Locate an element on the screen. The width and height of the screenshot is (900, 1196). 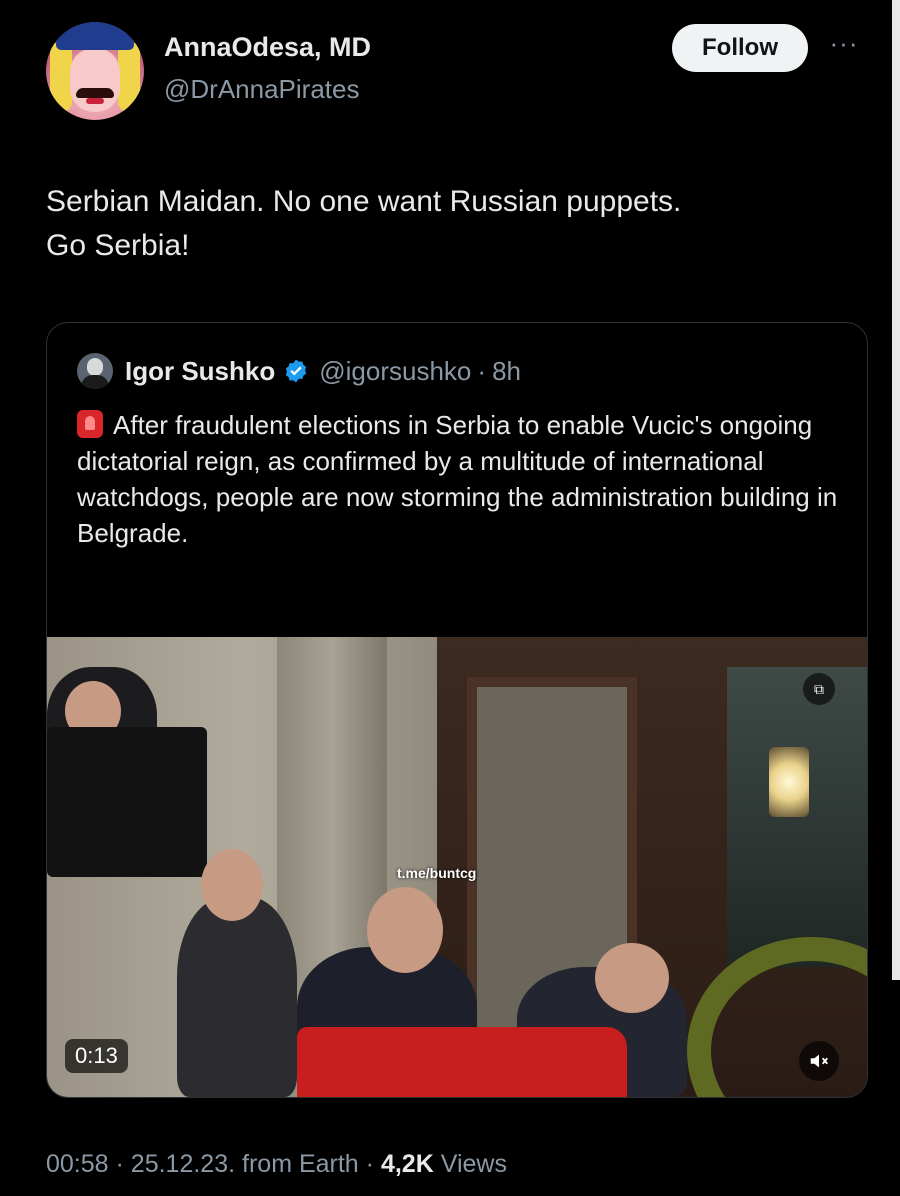
quoted-author-name: Igor Sushko is located at coordinates (200, 371).